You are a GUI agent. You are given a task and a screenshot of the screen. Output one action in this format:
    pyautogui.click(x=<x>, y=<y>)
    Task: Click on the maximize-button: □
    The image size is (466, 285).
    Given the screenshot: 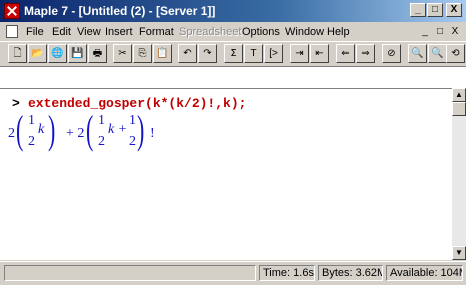 What is the action you would take?
    pyautogui.click(x=435, y=10)
    